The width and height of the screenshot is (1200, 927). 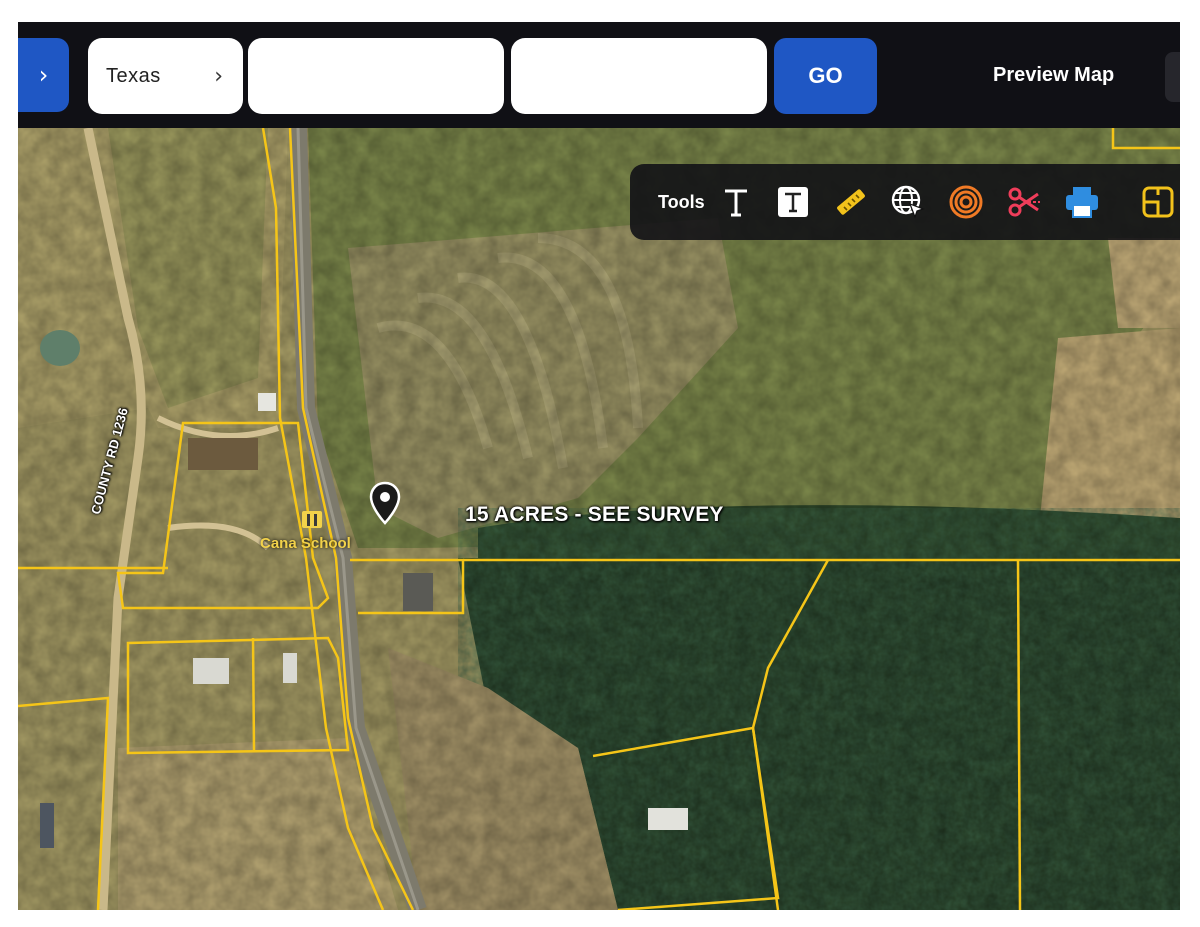 I want to click on search-input, so click(x=639, y=76).